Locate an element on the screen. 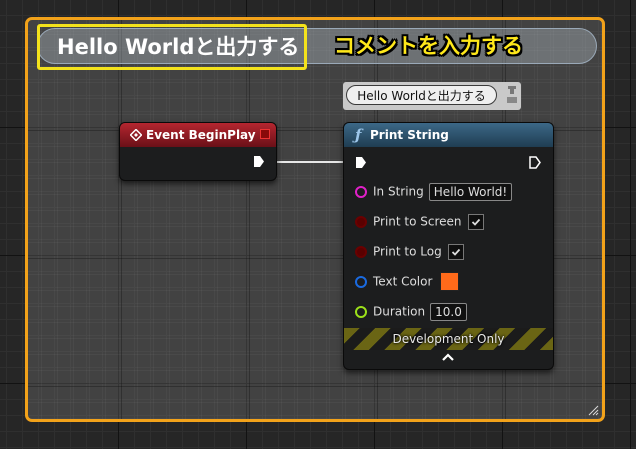  event-node-title: Event BeginPlay is located at coordinates (201, 135).